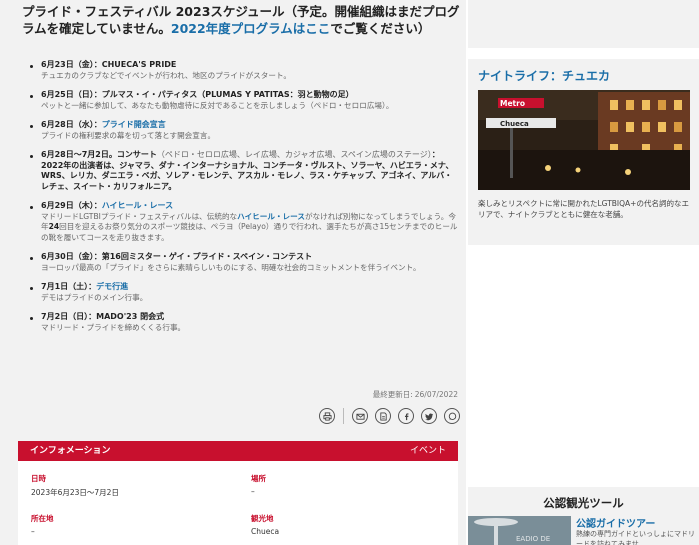 The width and height of the screenshot is (699, 545). What do you see at coordinates (360, 416) in the screenshot?
I see `email-icon` at bounding box center [360, 416].